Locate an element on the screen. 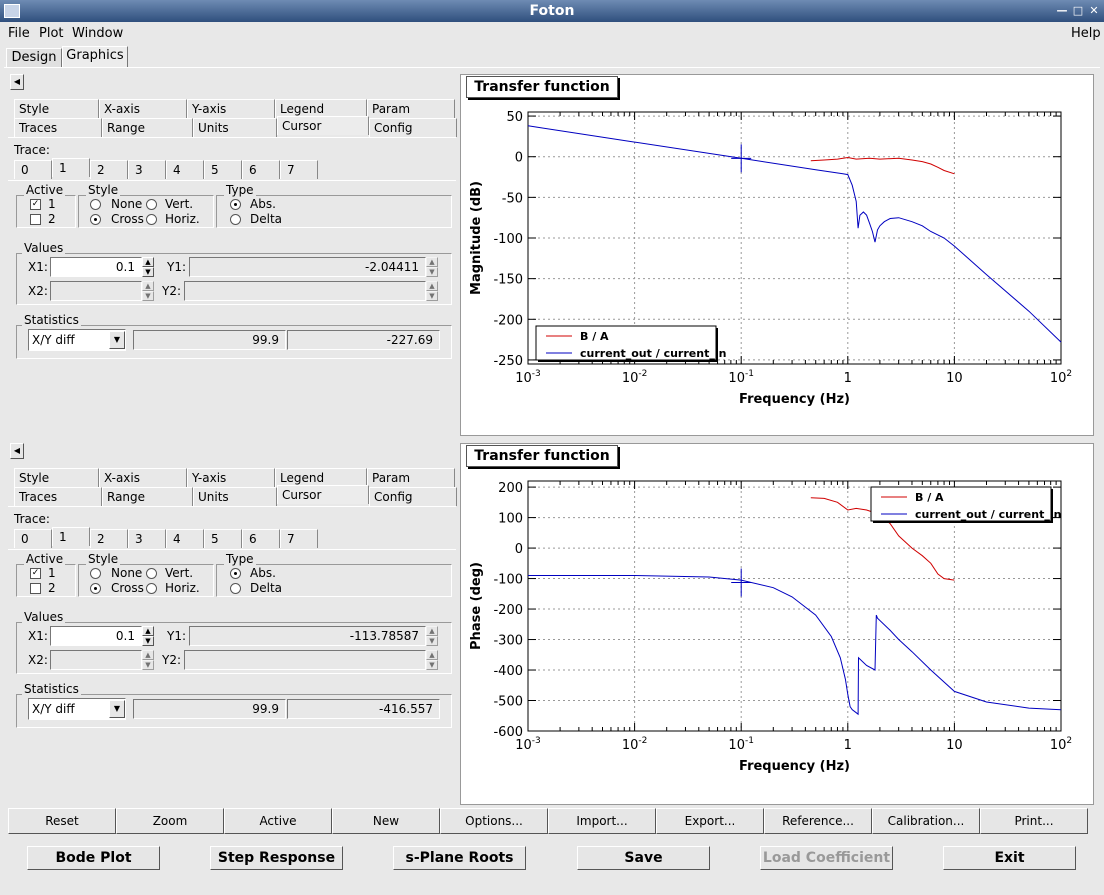 The height and width of the screenshot is (895, 1104). tab-design: Design is located at coordinates (34, 58).